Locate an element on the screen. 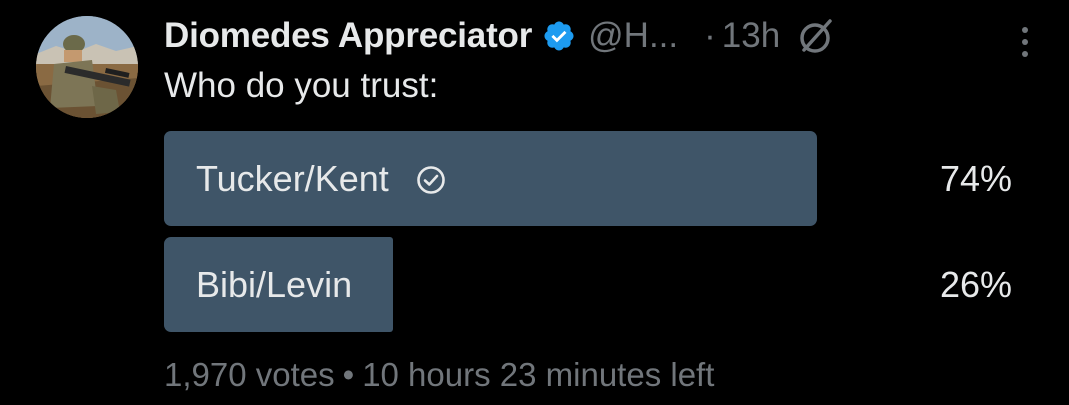  avatar is located at coordinates (87, 67).